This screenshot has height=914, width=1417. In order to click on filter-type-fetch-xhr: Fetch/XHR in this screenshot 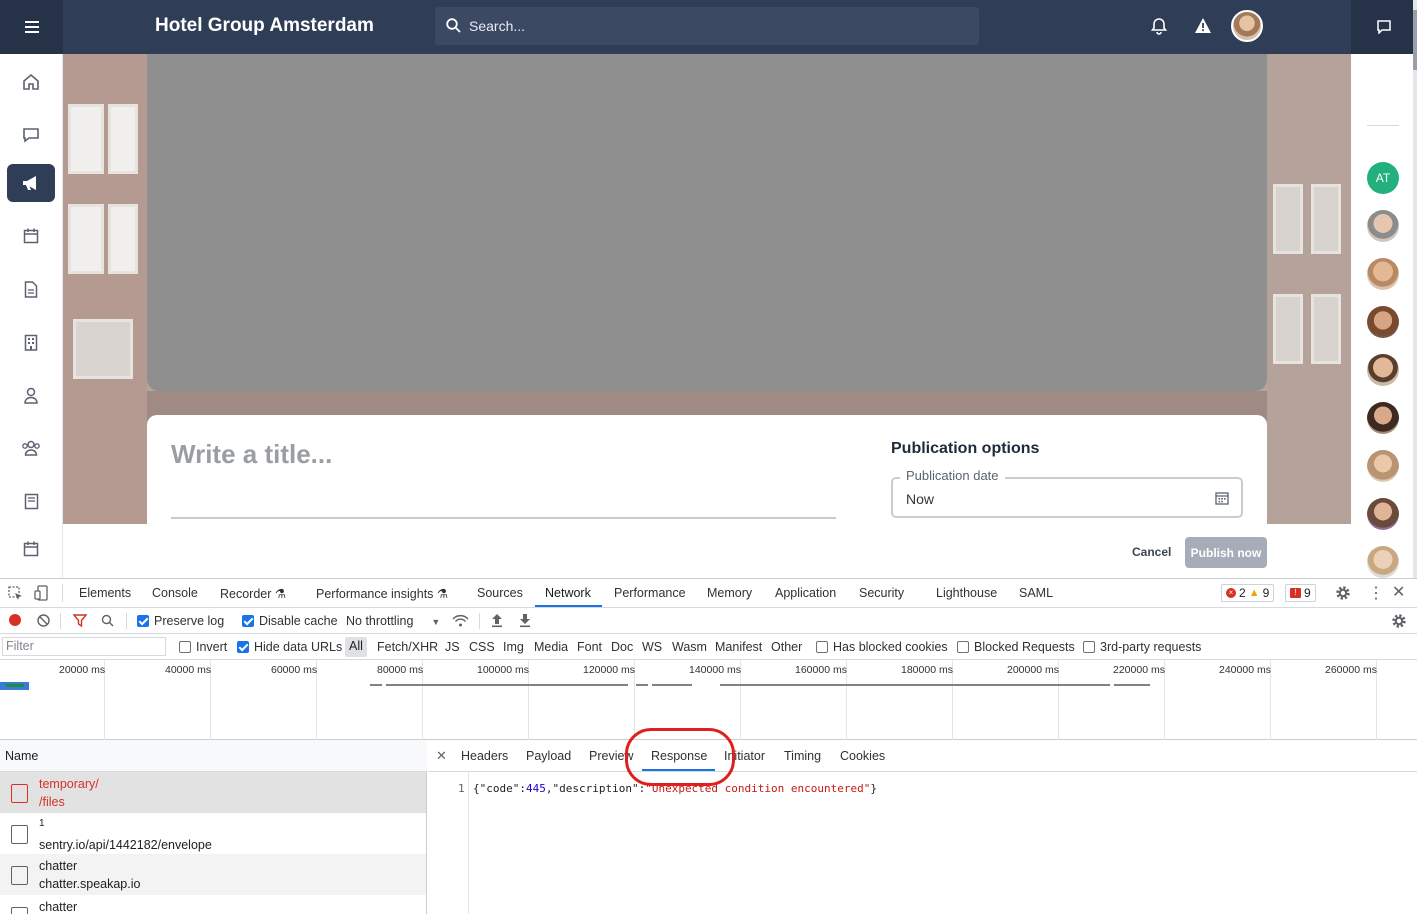, I will do `click(407, 647)`.